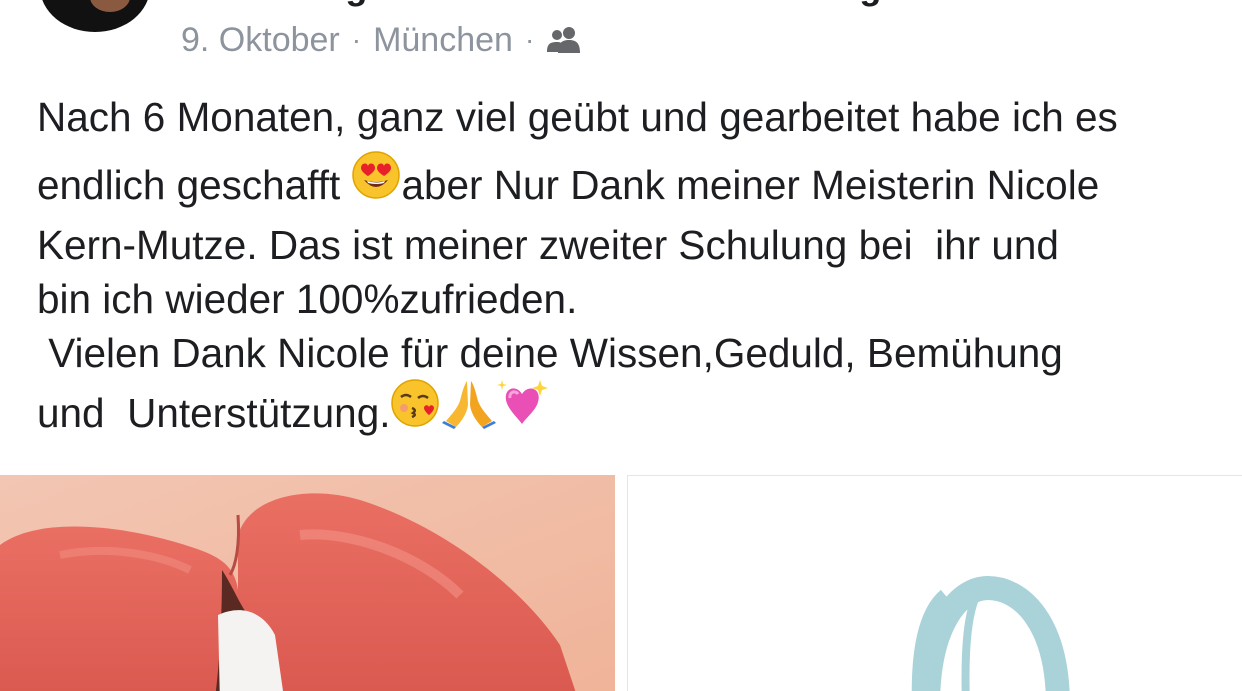 Image resolution: width=1242 pixels, height=691 pixels. Describe the element at coordinates (95, 16) in the screenshot. I see `author-avatar` at that location.